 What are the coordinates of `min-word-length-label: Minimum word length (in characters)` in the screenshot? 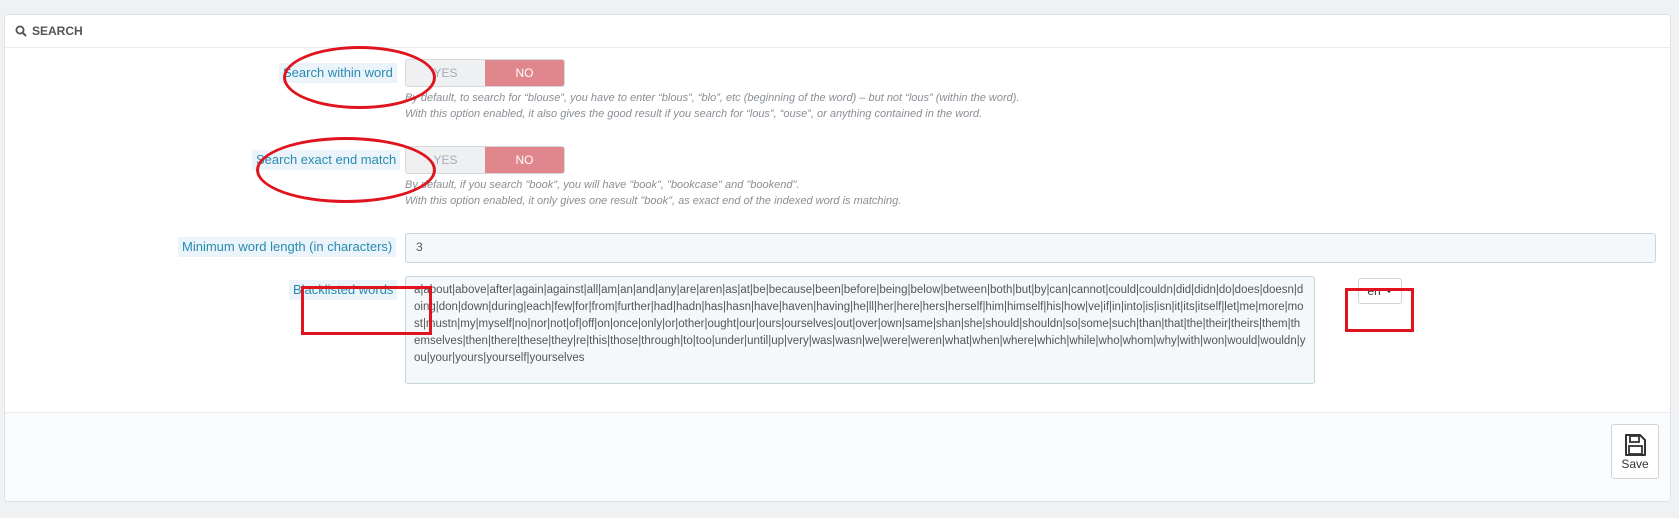 It's located at (287, 247).